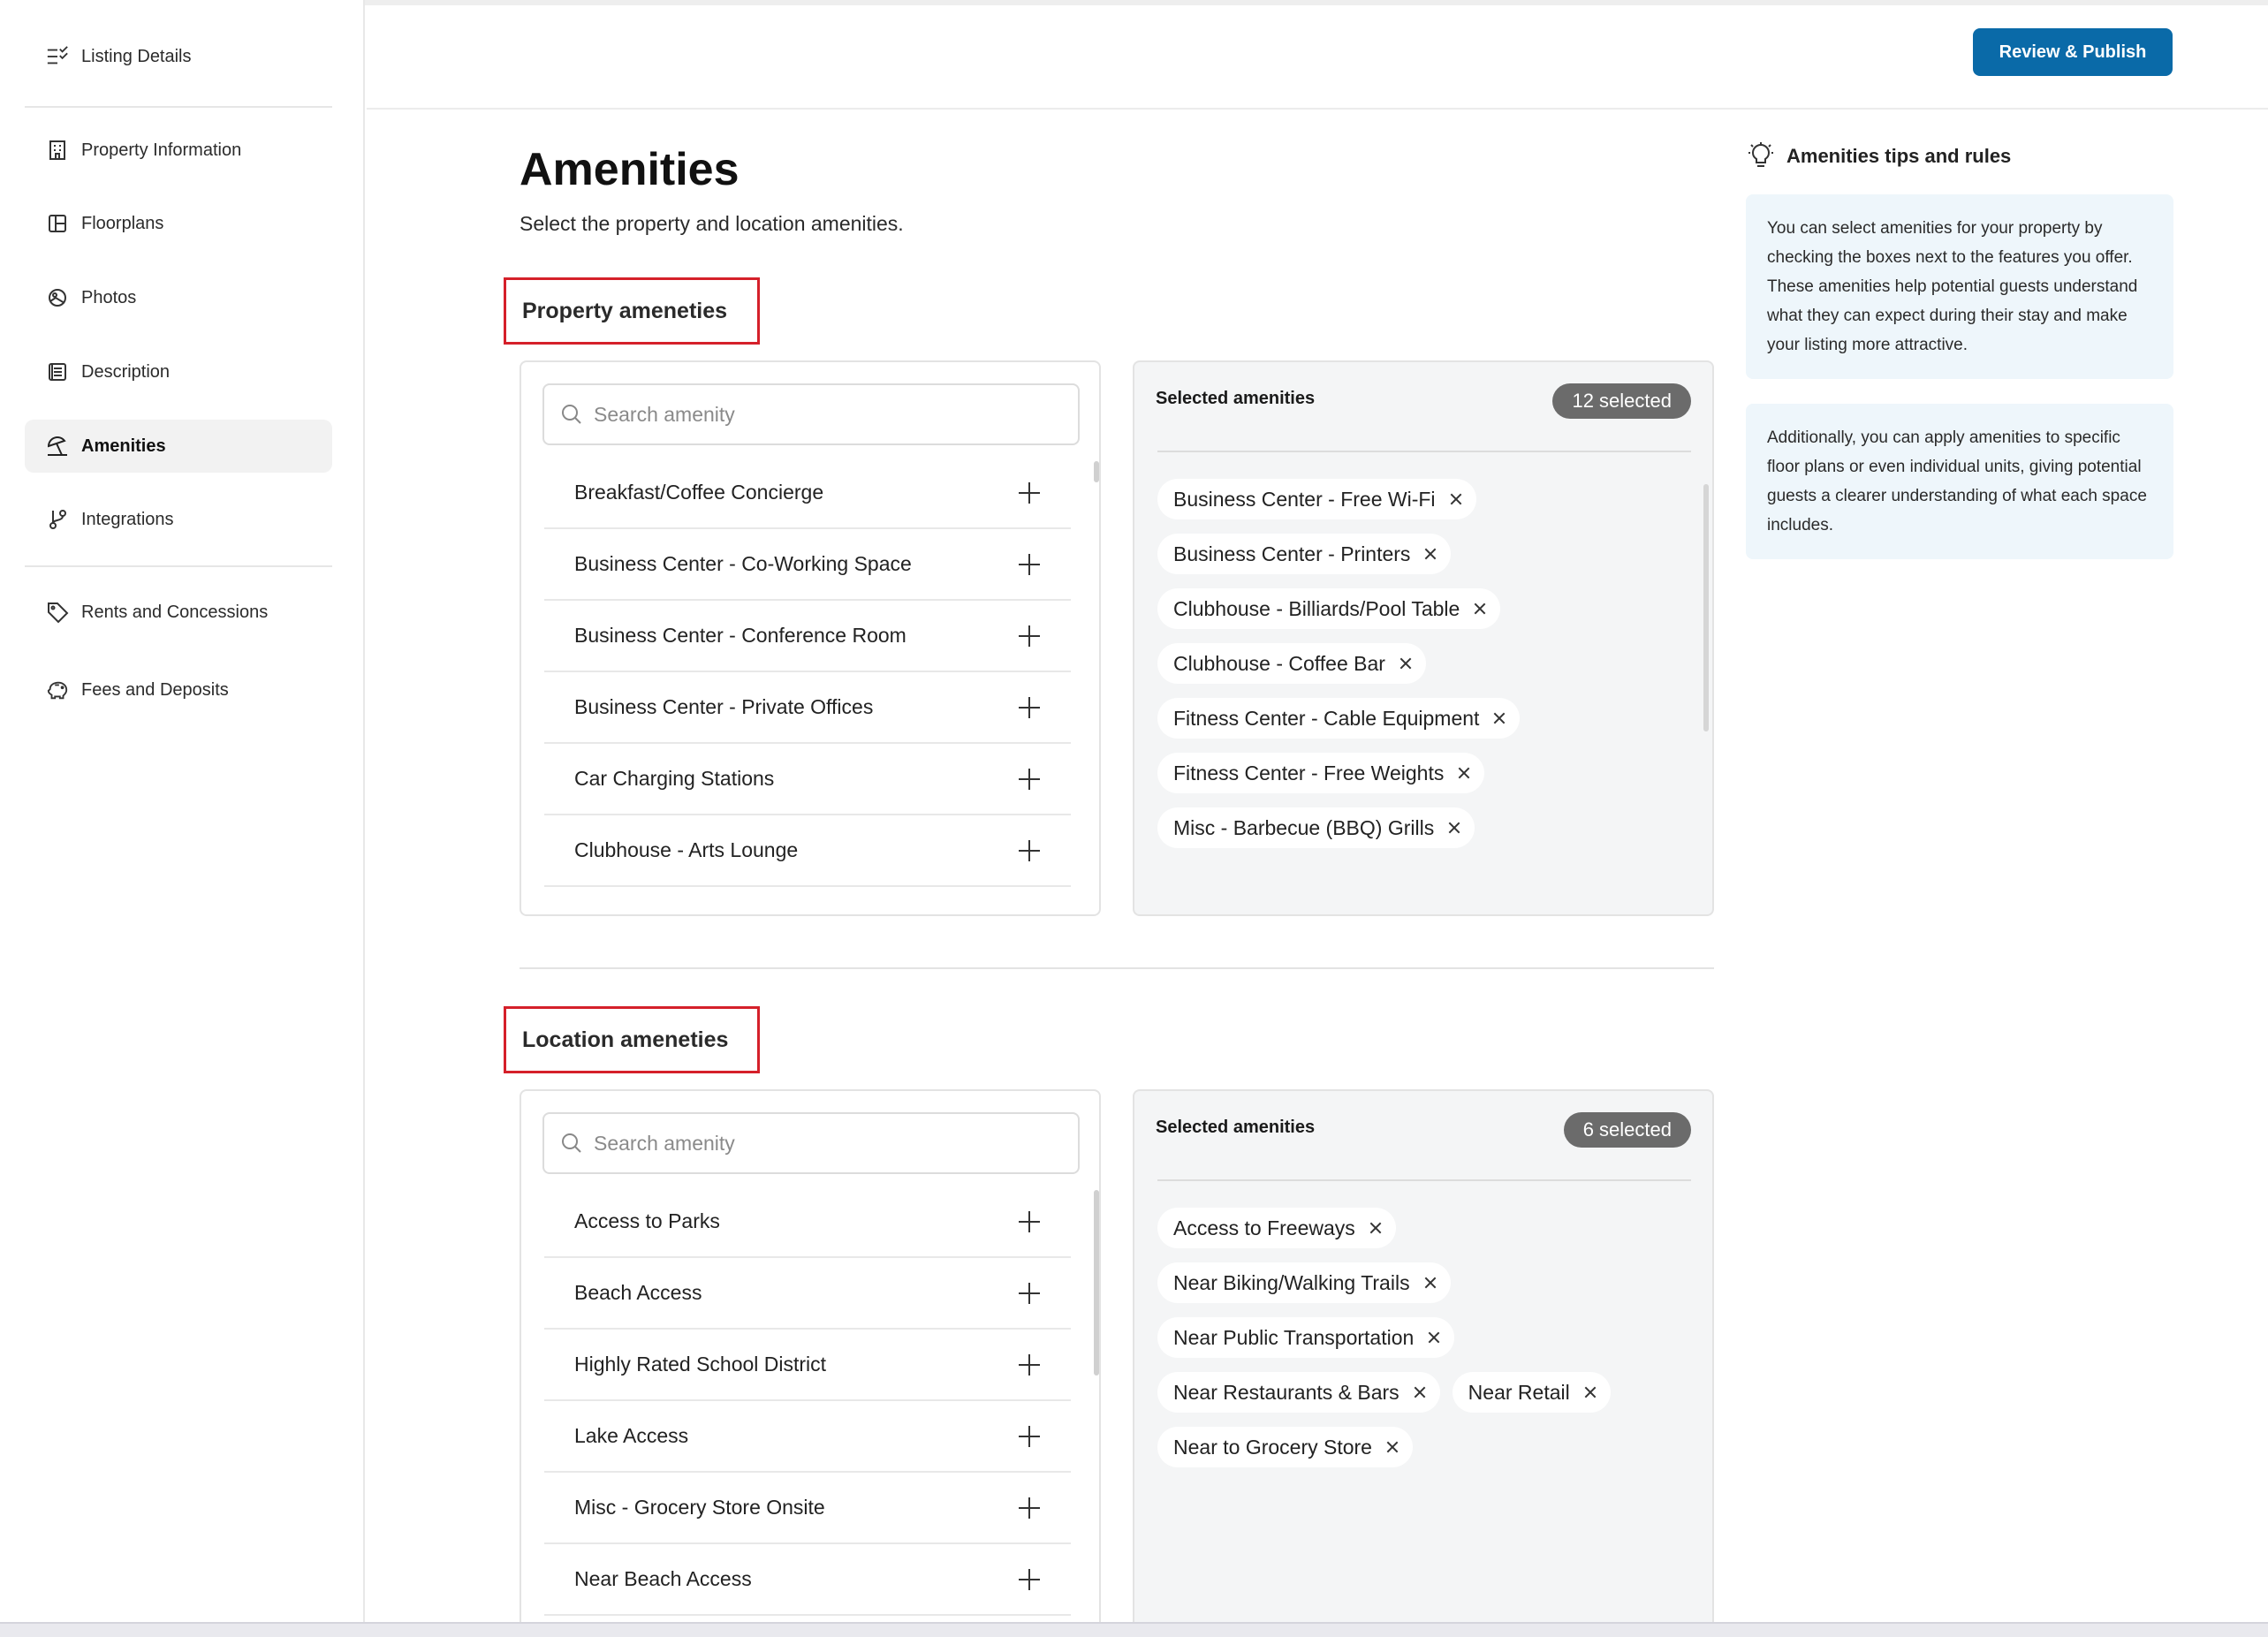 The height and width of the screenshot is (1637, 2268). I want to click on amenity-row: Misc - Grocery Store Onsite, so click(807, 1508).